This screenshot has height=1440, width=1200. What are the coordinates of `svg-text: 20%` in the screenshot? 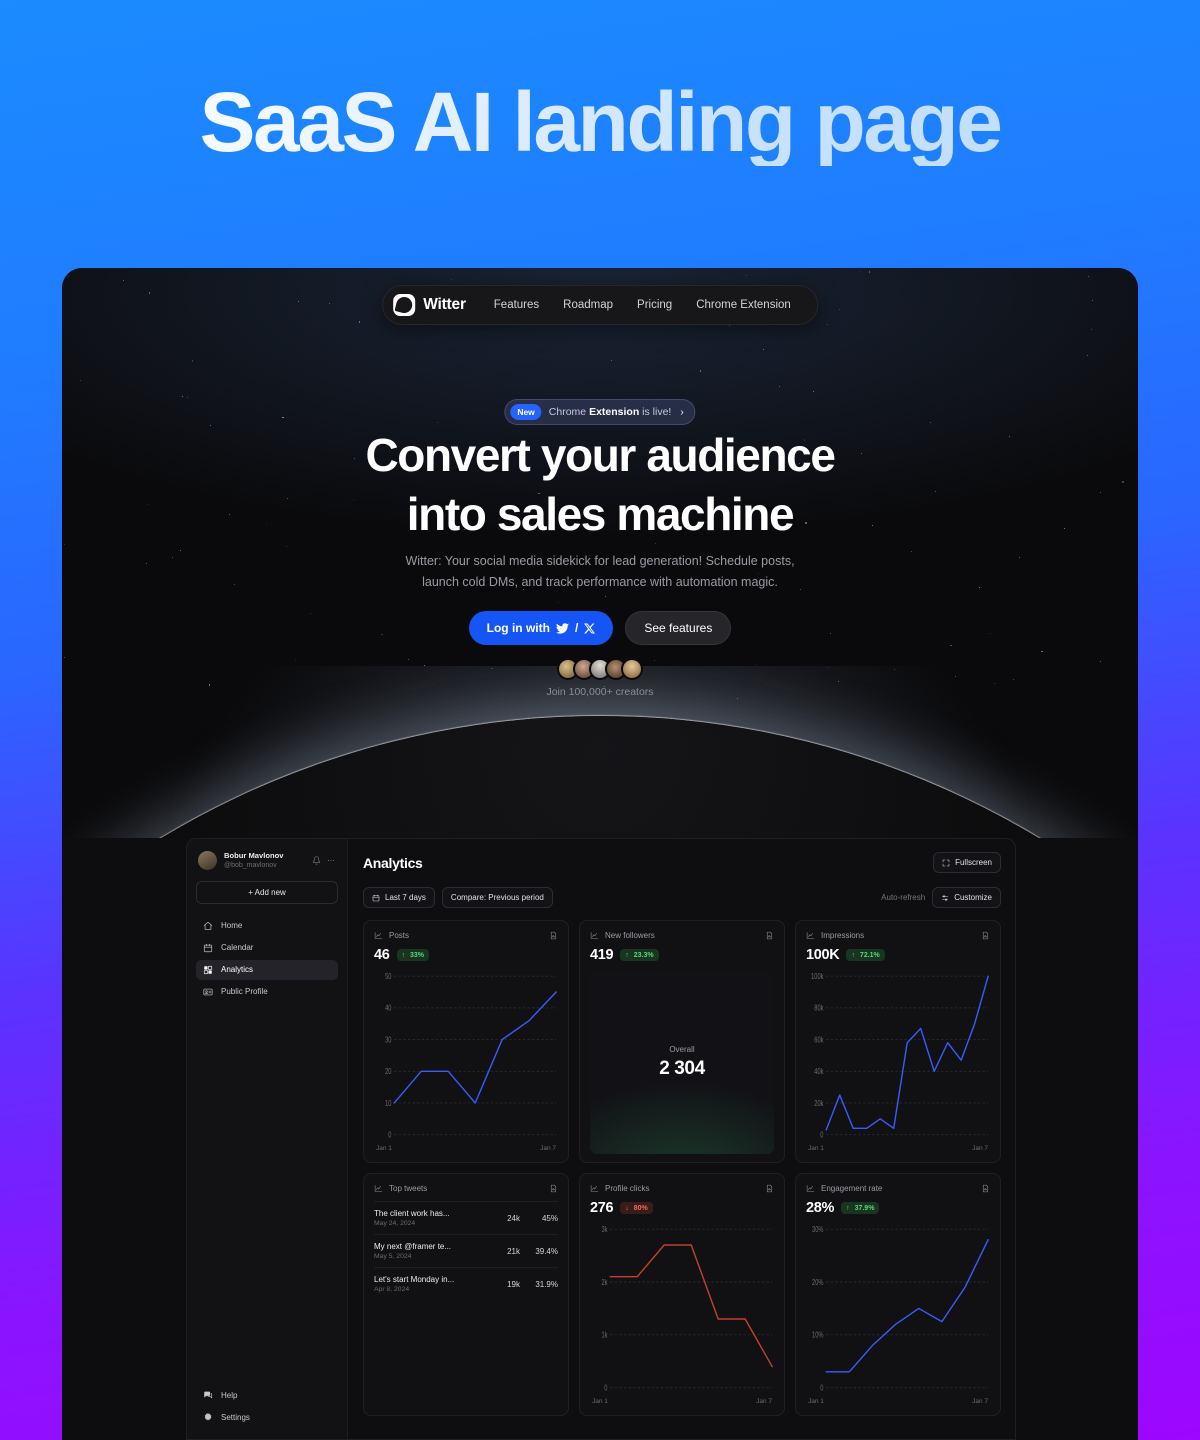 It's located at (817, 1283).